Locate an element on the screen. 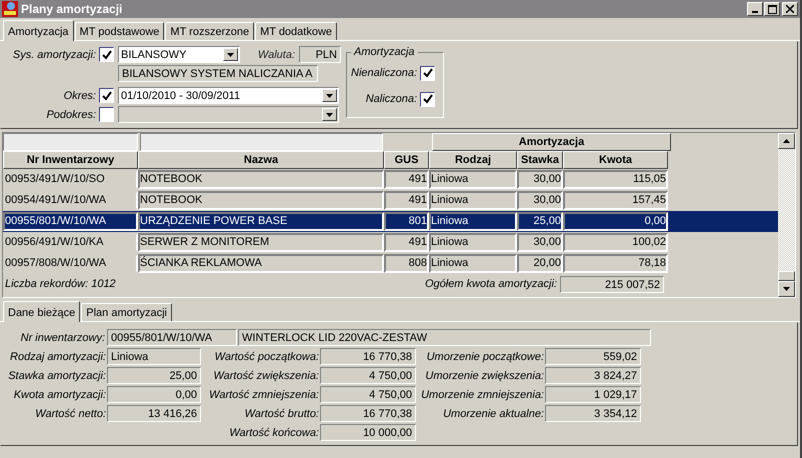 The image size is (802, 458). column-header: Stawka is located at coordinates (540, 160).